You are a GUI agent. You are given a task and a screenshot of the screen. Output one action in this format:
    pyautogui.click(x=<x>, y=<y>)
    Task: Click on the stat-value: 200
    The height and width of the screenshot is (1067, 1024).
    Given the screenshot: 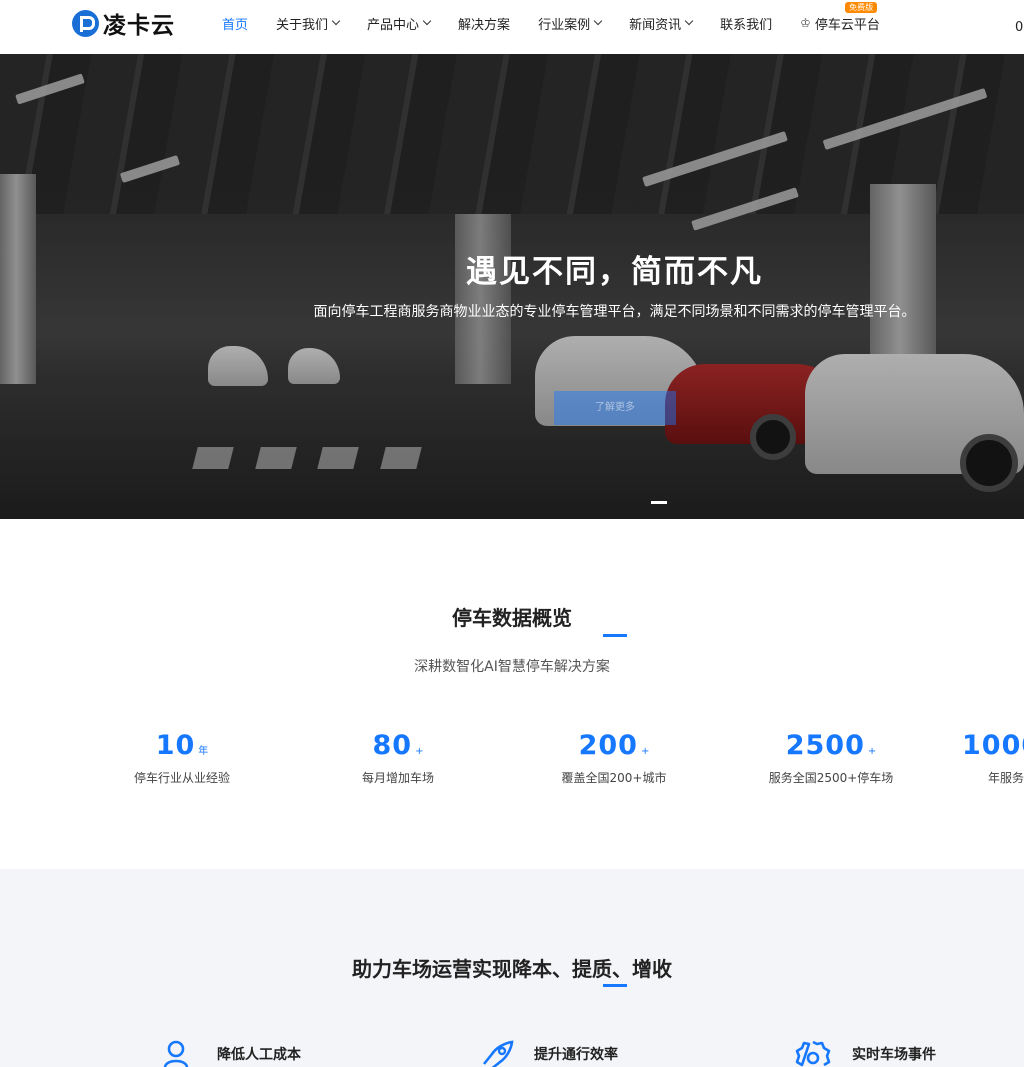 What is the action you would take?
    pyautogui.click(x=608, y=745)
    